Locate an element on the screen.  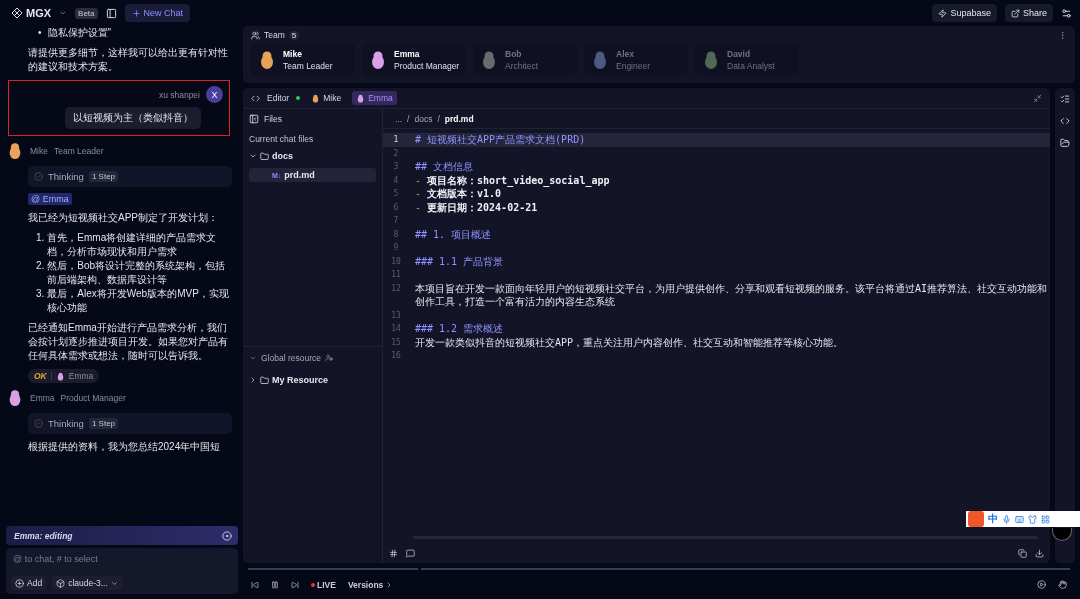
editor-title: Editor is located at coordinates (278, 98).